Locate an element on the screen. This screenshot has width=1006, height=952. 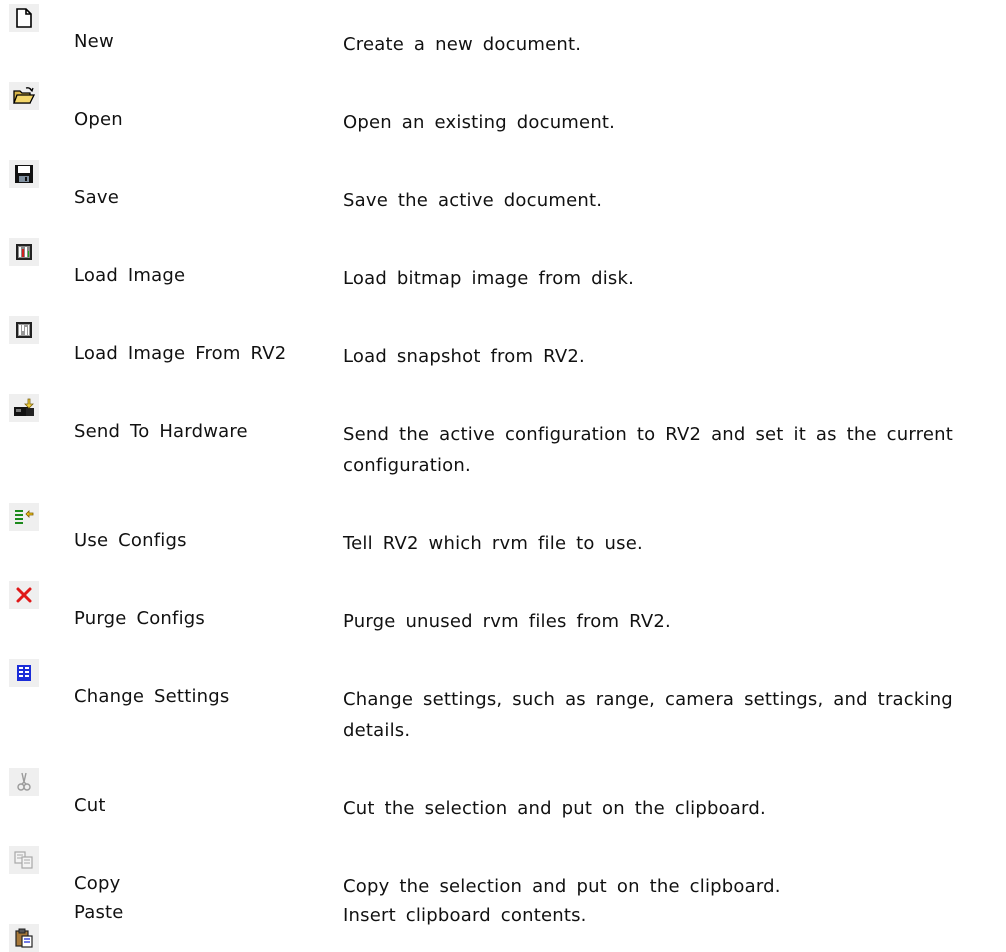
command-description: Purge unused rvm files from RV2. is located at coordinates (507, 621).